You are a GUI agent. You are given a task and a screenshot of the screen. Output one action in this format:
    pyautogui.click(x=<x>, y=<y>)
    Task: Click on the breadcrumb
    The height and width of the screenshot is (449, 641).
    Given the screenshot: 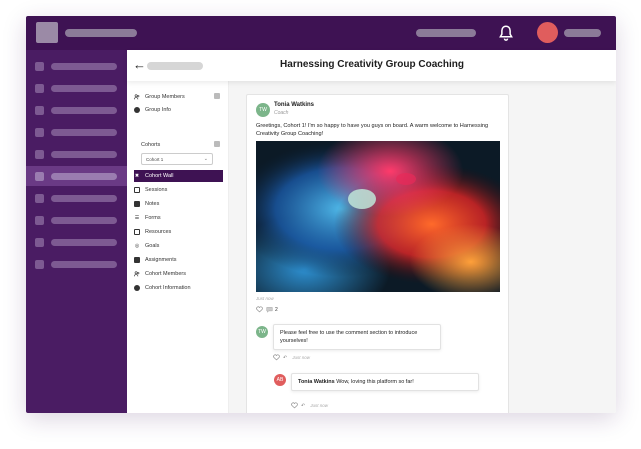 What is the action you would take?
    pyautogui.click(x=175, y=66)
    